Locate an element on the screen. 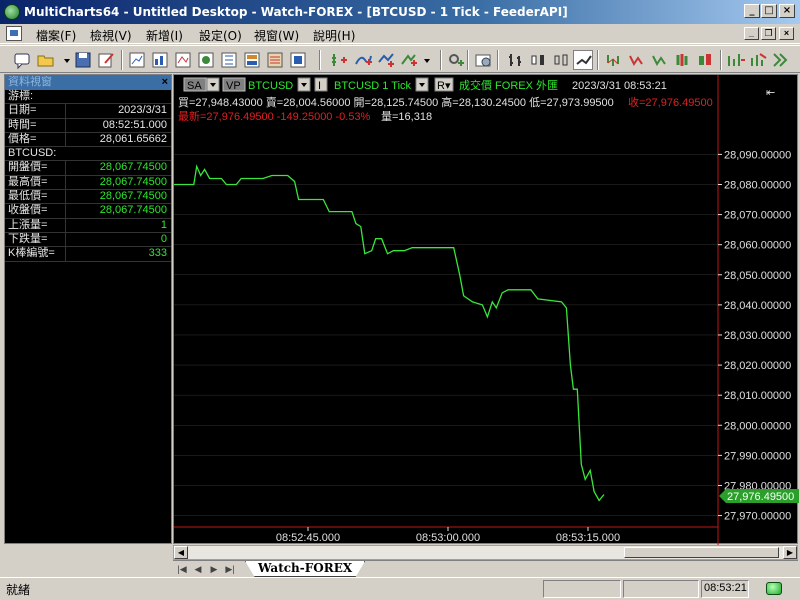  data-window-row-value: 1 is located at coordinates (163, 224).